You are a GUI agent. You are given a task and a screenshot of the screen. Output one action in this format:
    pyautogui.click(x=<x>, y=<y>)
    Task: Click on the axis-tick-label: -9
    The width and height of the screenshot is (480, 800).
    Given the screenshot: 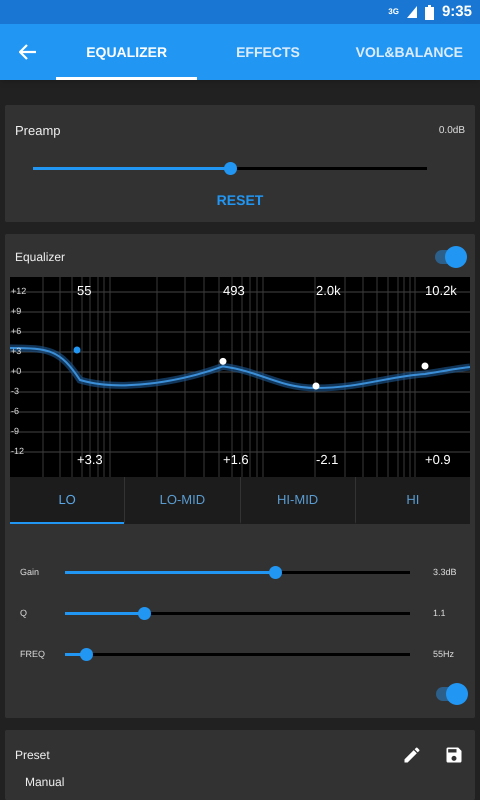 What is the action you would take?
    pyautogui.click(x=15, y=431)
    